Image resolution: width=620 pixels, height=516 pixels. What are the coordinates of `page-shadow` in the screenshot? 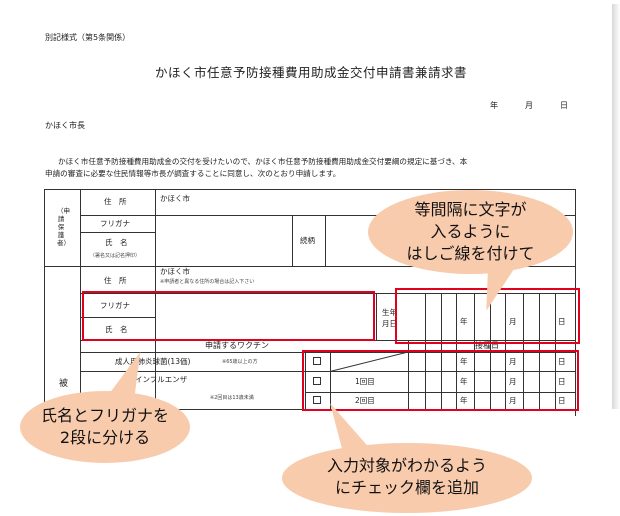 It's located at (616, 206).